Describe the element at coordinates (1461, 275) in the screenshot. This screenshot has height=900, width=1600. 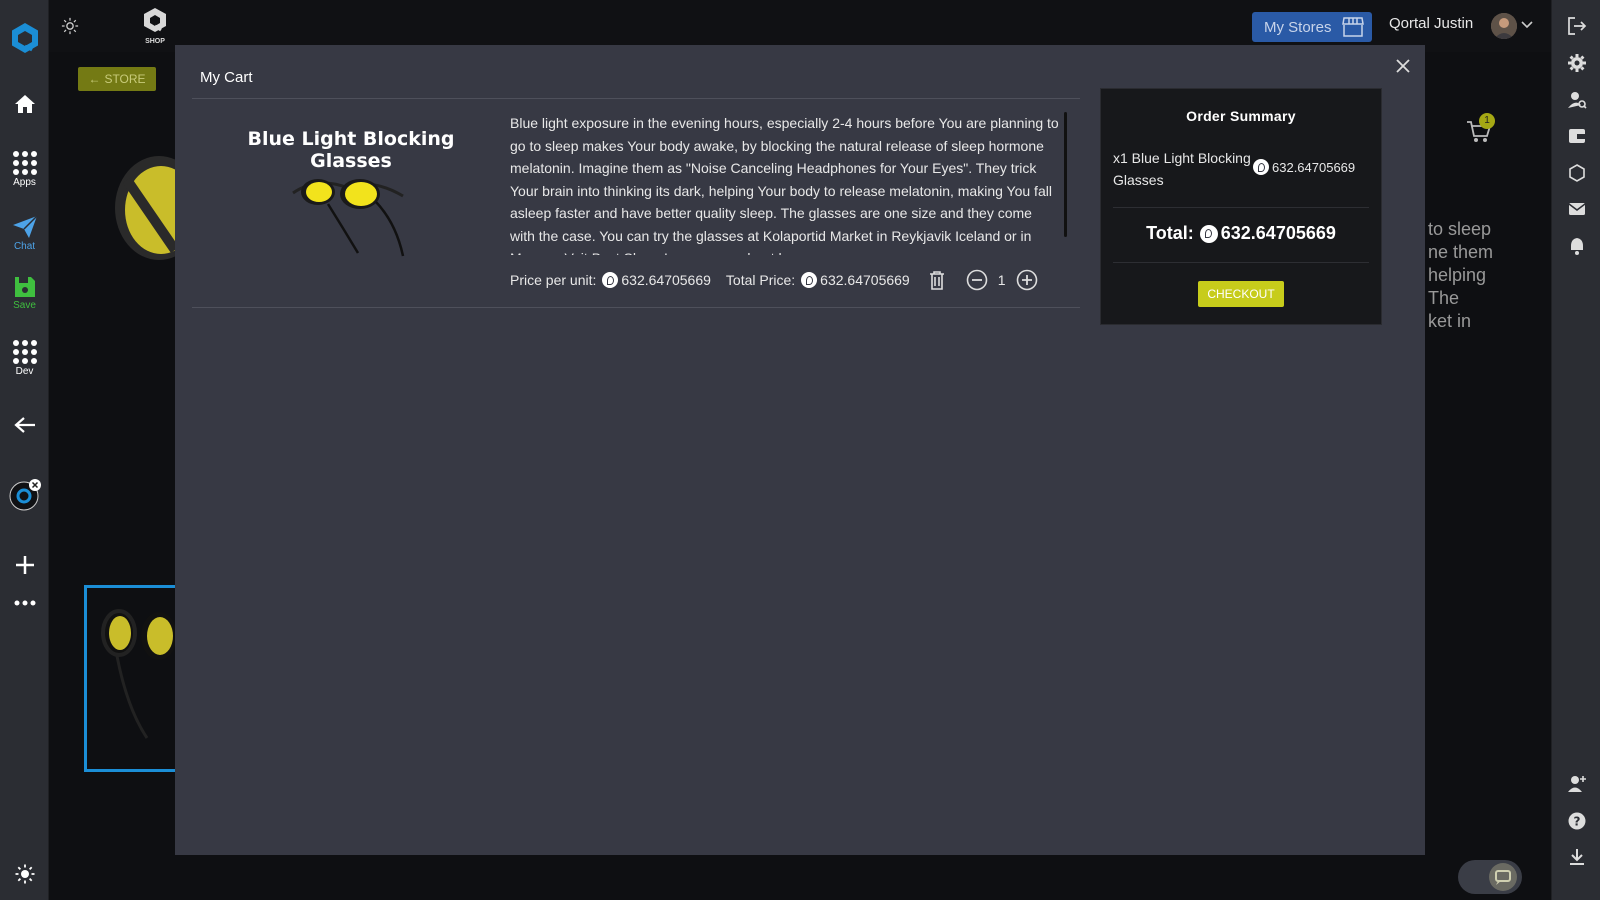
I see `background-description-fragment: to sleep ne them helping The ket in` at that location.